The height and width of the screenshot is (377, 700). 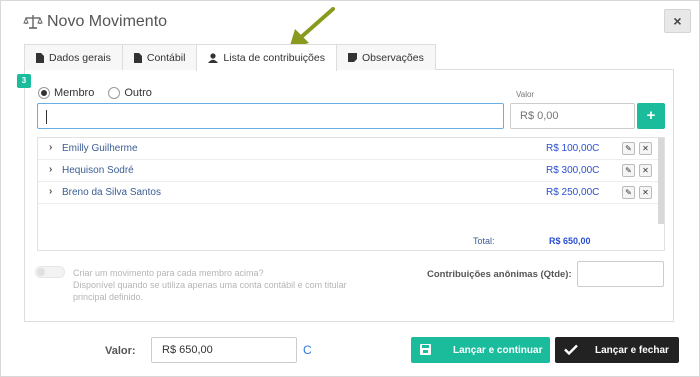 What do you see at coordinates (224, 350) in the screenshot?
I see `footer-valor-field: R$ 650,00` at bounding box center [224, 350].